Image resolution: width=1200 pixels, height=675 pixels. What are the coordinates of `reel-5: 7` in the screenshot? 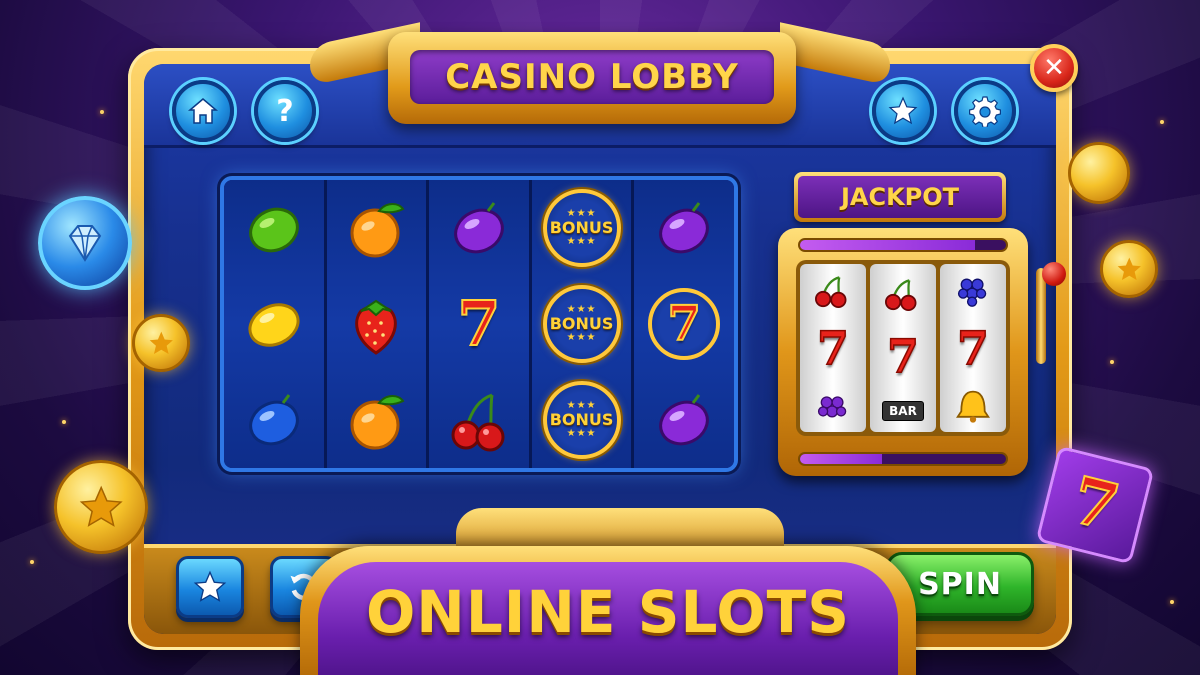 It's located at (684, 324).